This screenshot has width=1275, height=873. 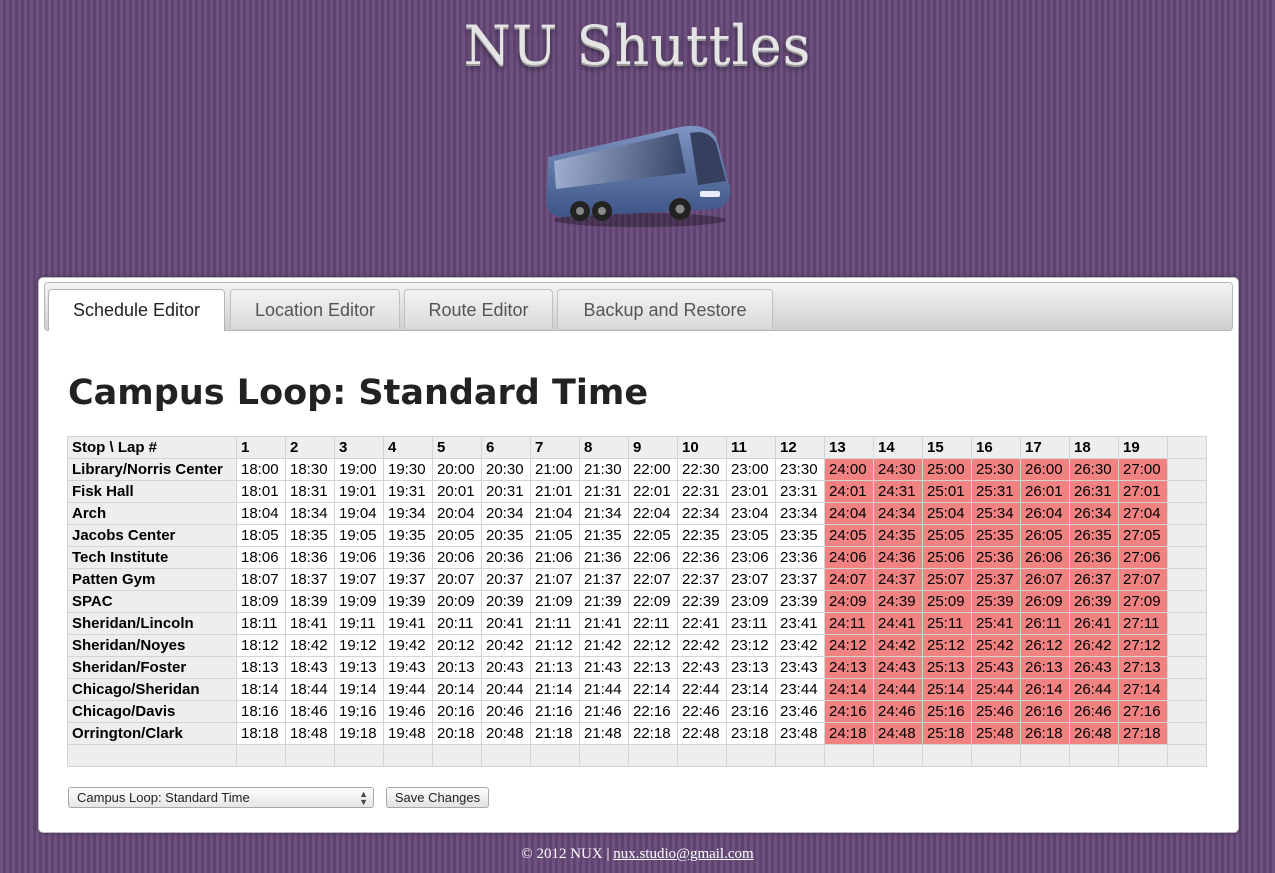 I want to click on time-cell: 21:35, so click(x=604, y=535).